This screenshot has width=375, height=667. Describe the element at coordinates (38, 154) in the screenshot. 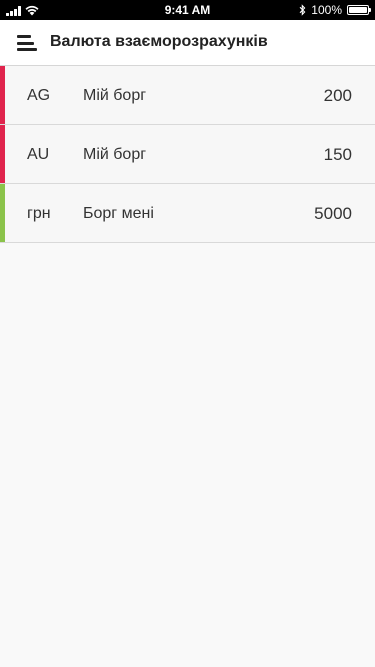

I see `row-currency: AU` at that location.